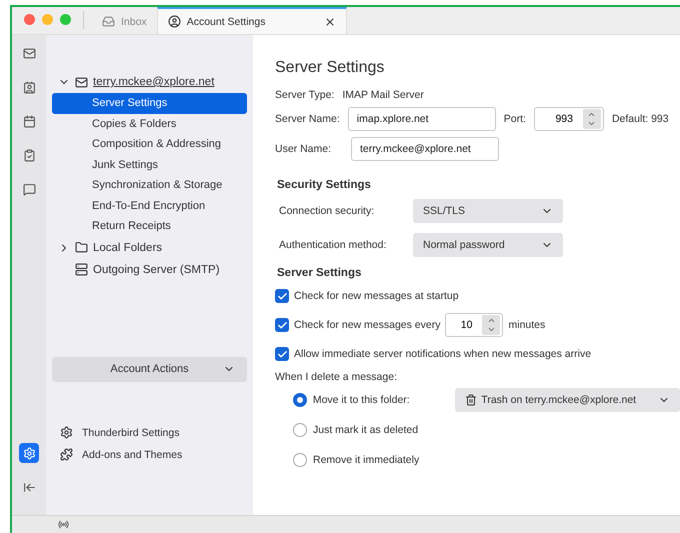 The height and width of the screenshot is (533, 680). I want to click on tree-item: Outgoing Server (SMTP), so click(156, 270).